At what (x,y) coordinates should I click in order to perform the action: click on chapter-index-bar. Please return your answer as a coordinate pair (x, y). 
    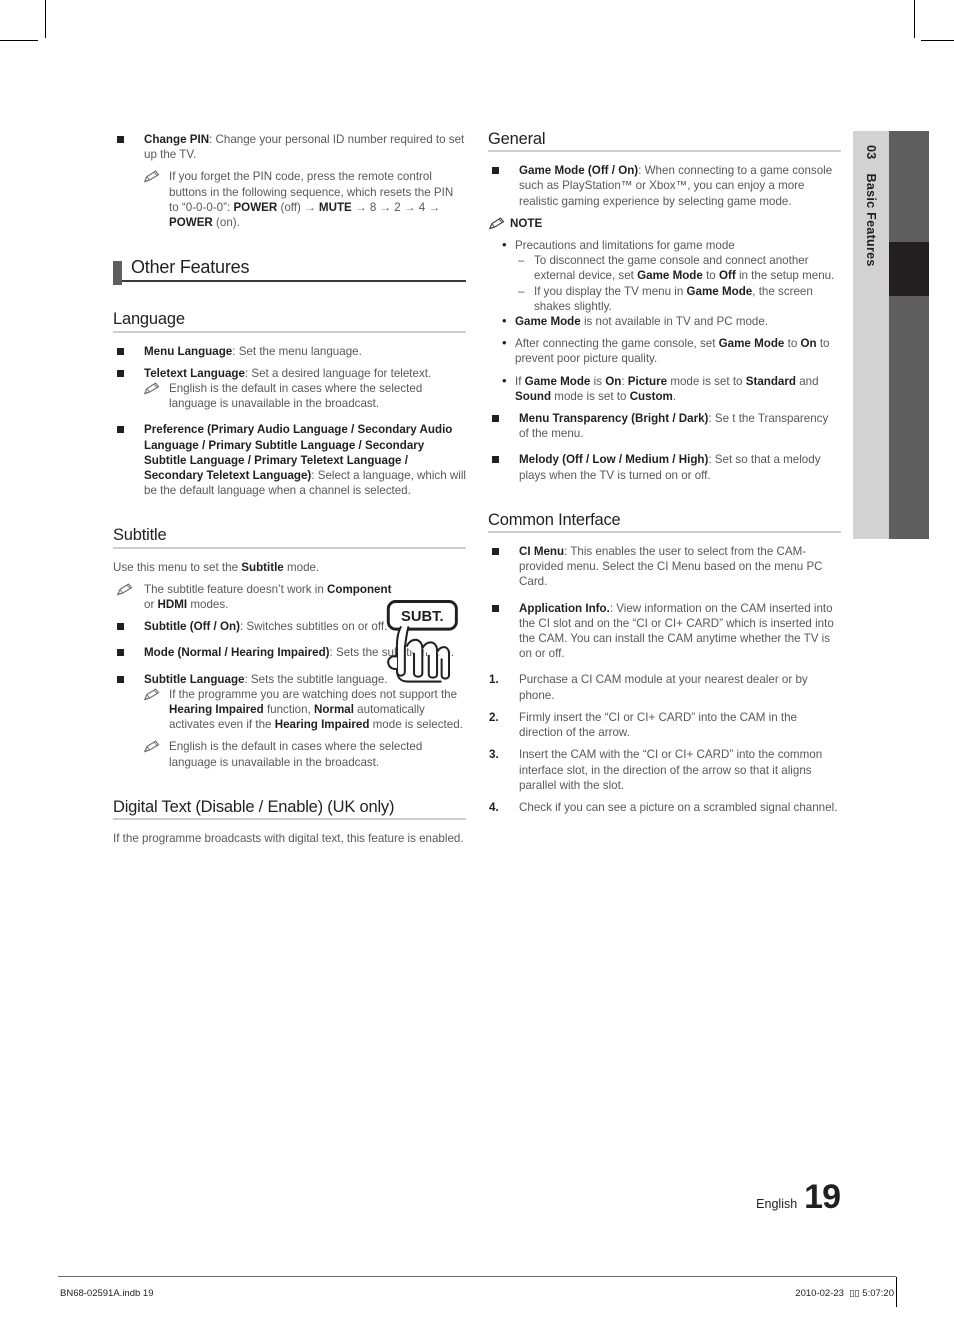
    Looking at the image, I should click on (909, 335).